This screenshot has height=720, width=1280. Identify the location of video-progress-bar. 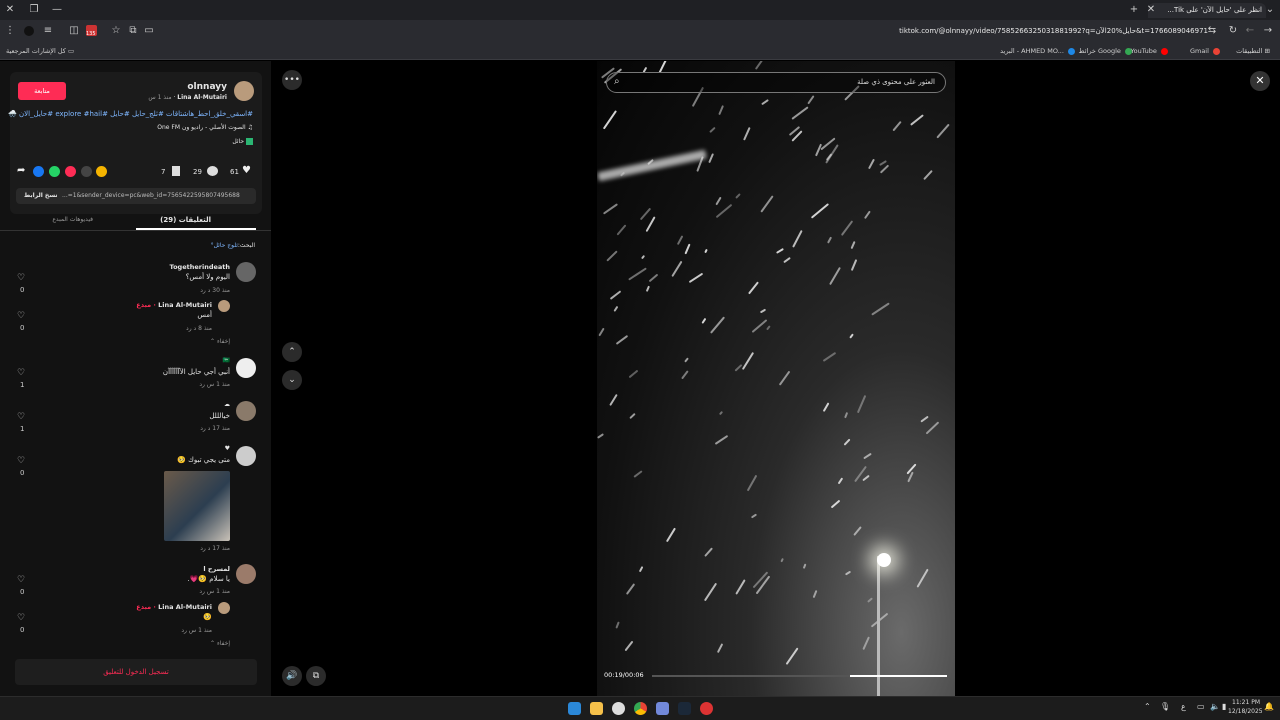
(799, 676).